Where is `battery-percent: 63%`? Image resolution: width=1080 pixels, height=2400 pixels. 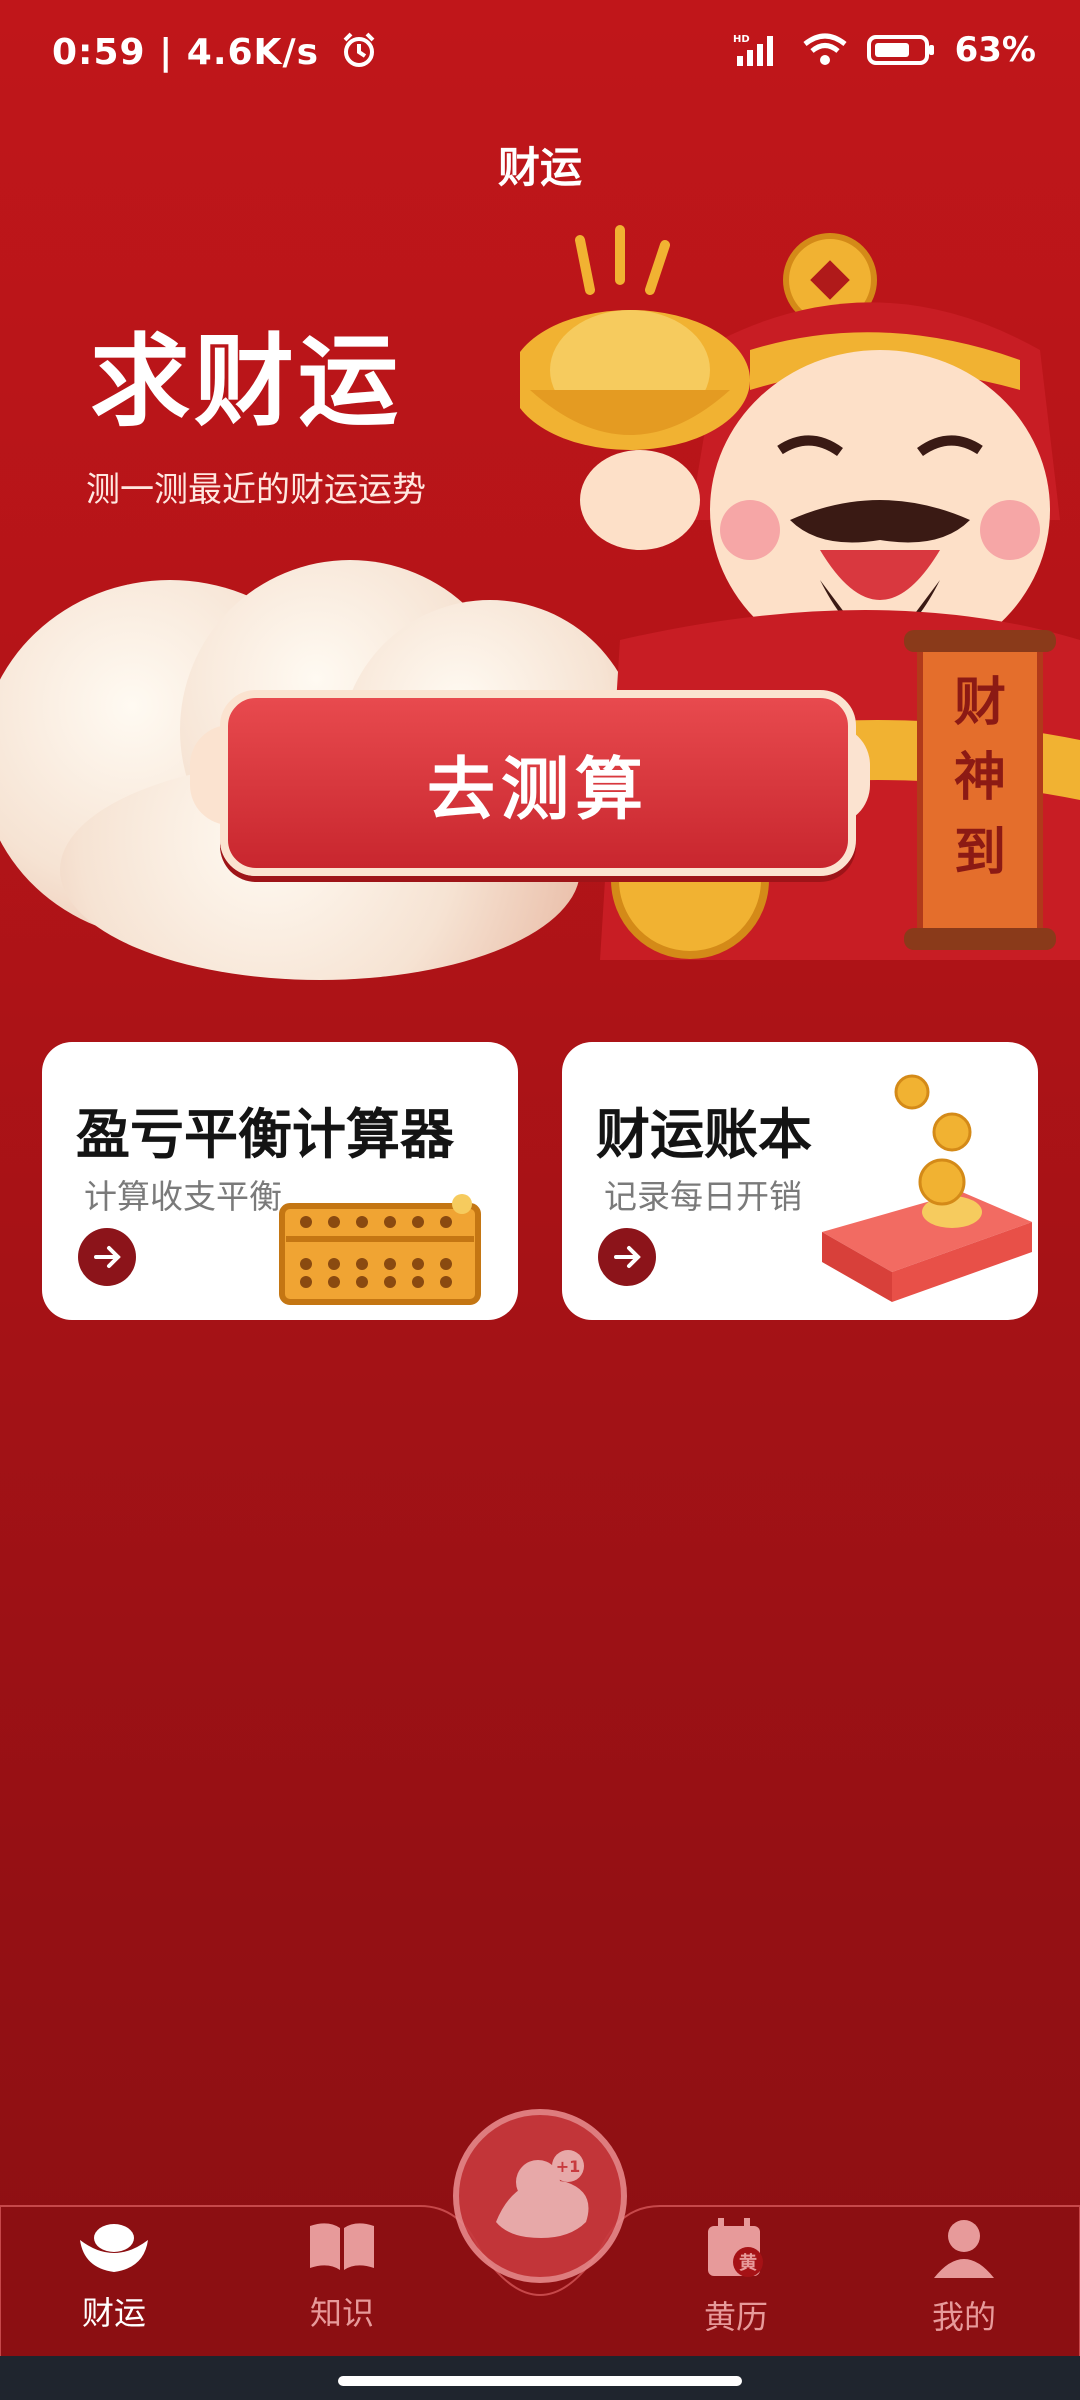
battery-percent: 63% is located at coordinates (995, 50).